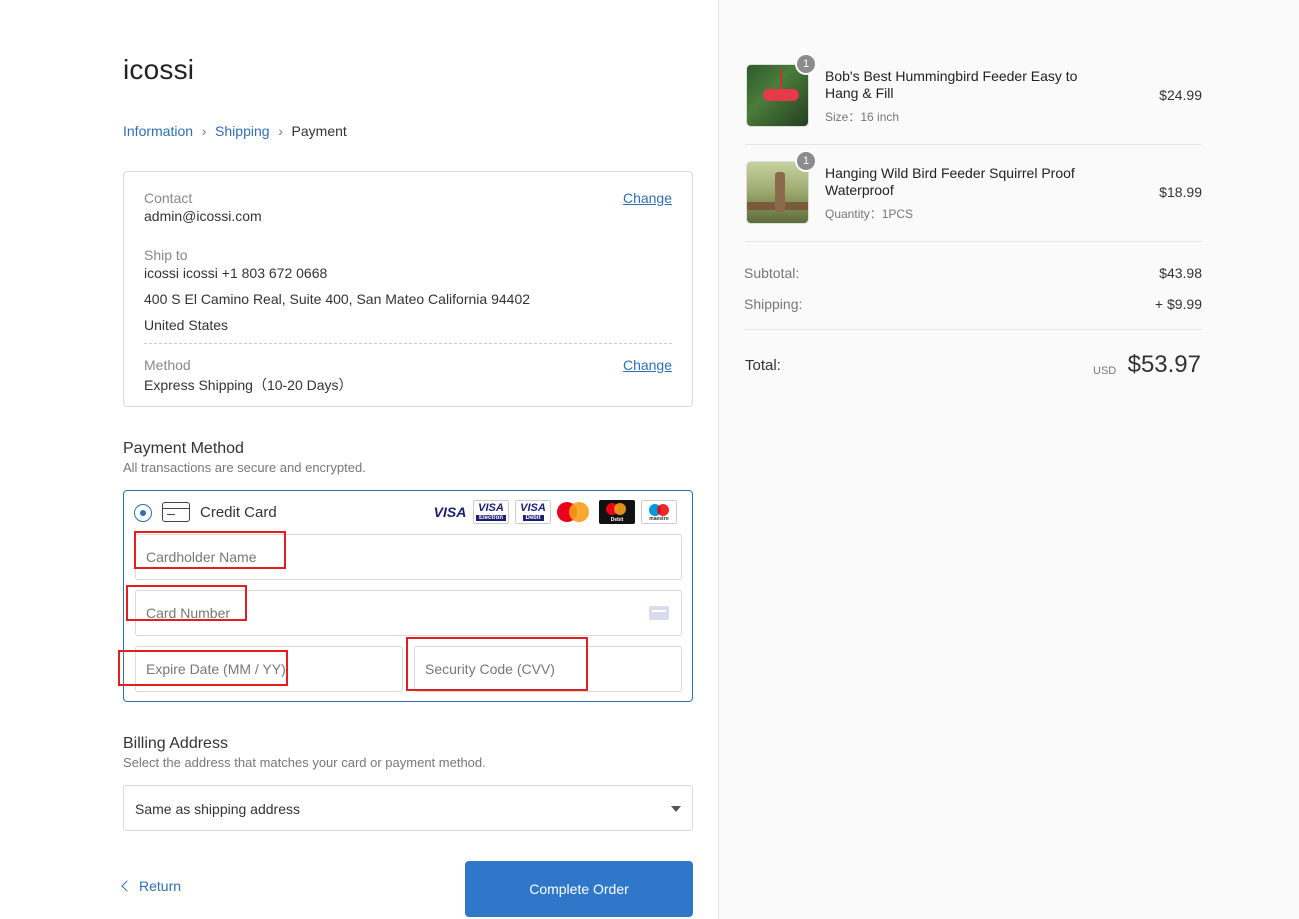 This screenshot has height=919, width=1299. I want to click on chevron-left-icon, so click(127, 886).